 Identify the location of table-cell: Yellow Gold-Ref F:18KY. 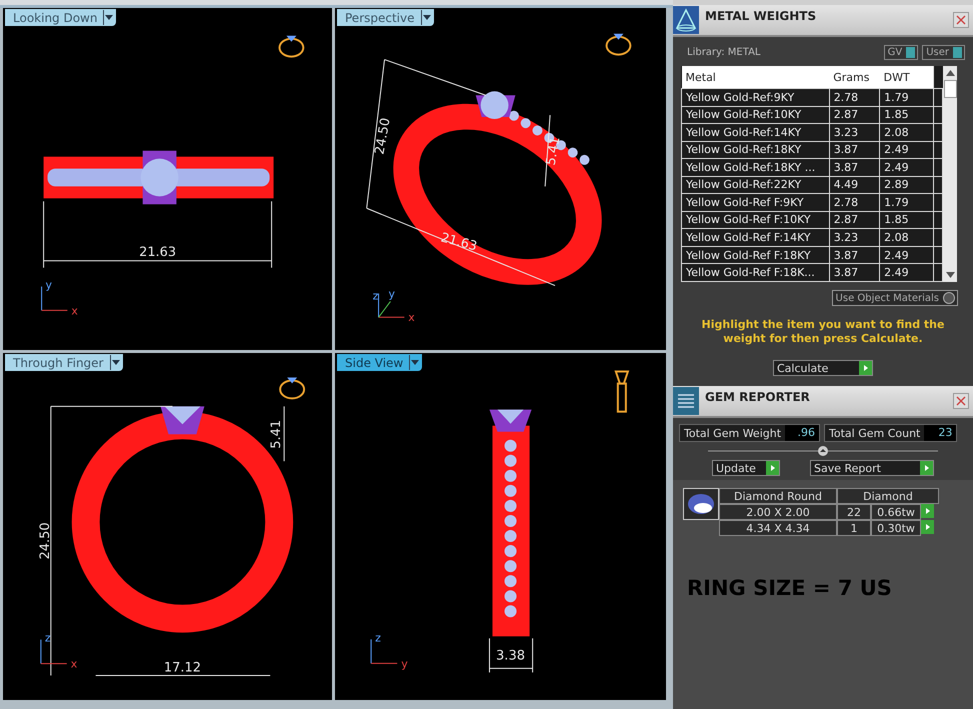
(756, 255).